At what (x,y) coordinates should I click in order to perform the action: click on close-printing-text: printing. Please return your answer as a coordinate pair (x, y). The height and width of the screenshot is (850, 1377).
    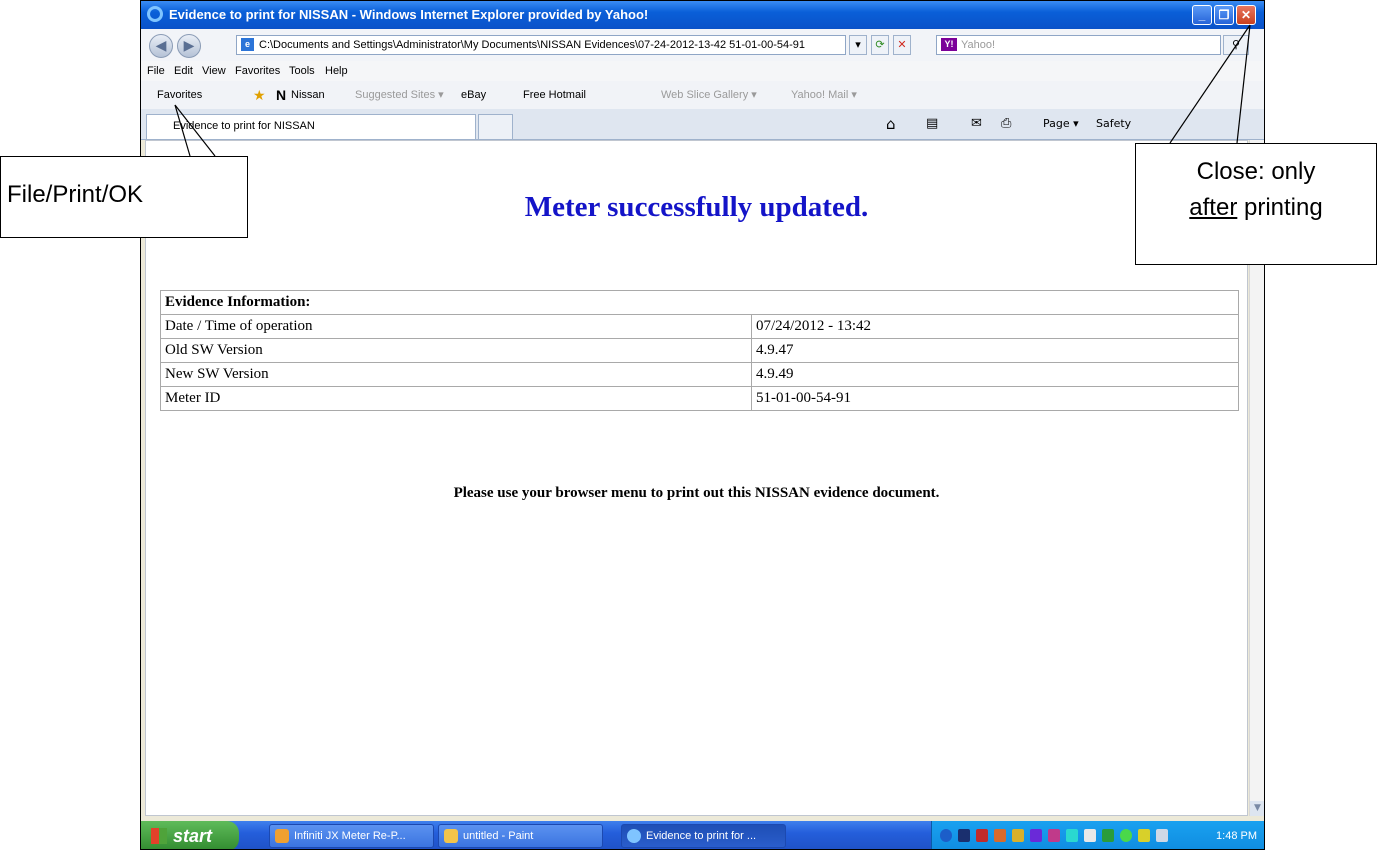
    Looking at the image, I should click on (1280, 207).